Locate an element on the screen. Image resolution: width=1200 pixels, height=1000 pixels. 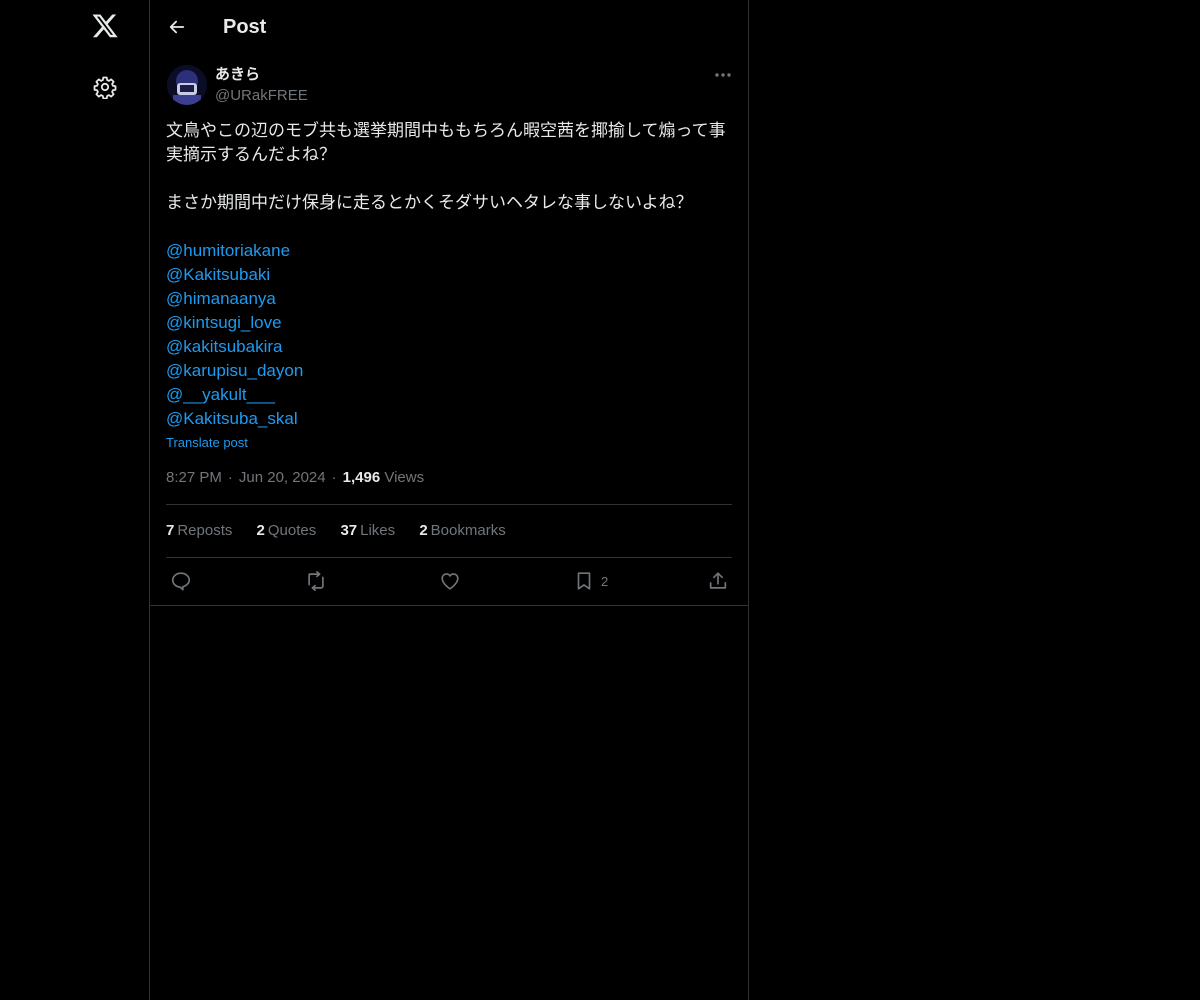
left-nav is located at coordinates (74, 500).